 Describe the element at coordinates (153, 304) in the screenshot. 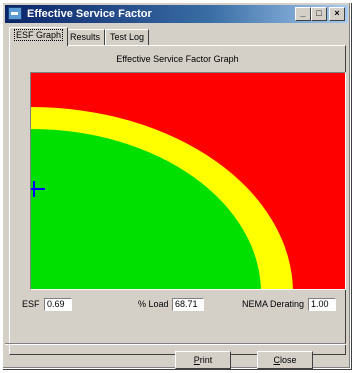

I see `load-label: % Load` at that location.